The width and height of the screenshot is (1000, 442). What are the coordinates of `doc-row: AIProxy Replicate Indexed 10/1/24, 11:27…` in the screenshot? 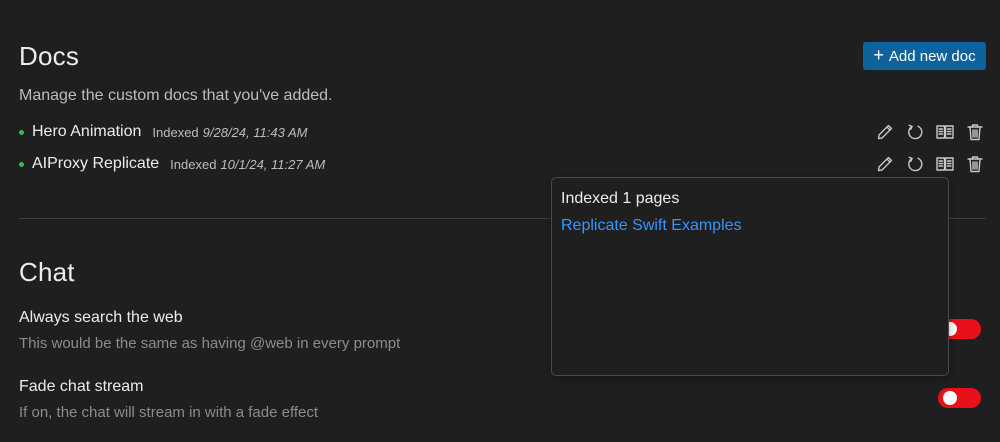 It's located at (502, 164).